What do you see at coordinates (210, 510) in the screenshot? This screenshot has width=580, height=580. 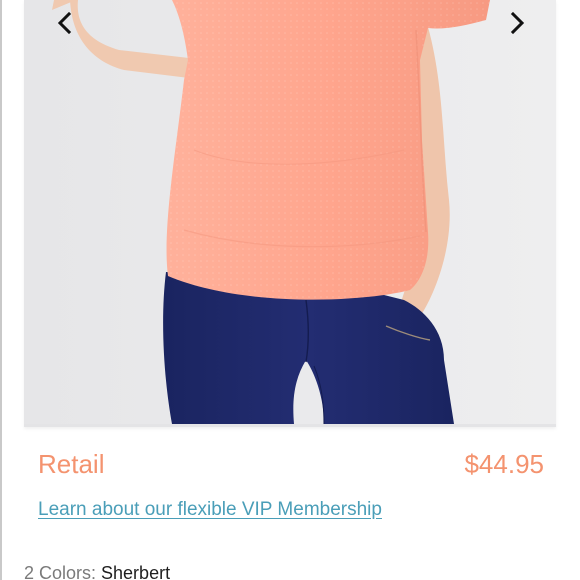 I see `vip-membership-link: Learn about our flexible VIP Membership` at bounding box center [210, 510].